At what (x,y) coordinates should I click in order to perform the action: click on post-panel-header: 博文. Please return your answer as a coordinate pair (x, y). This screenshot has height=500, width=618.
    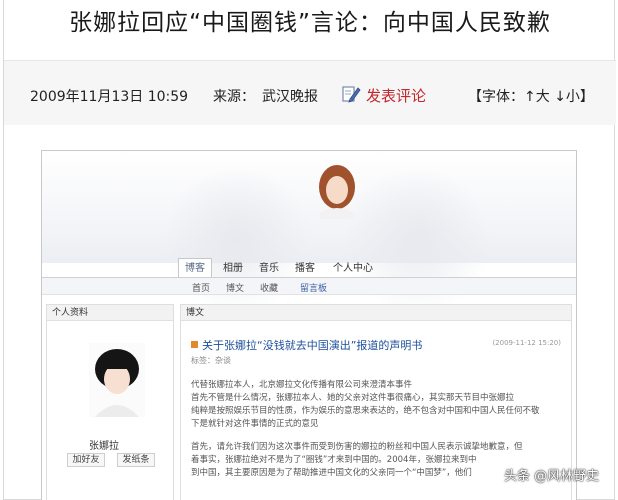
    Looking at the image, I should click on (376, 313).